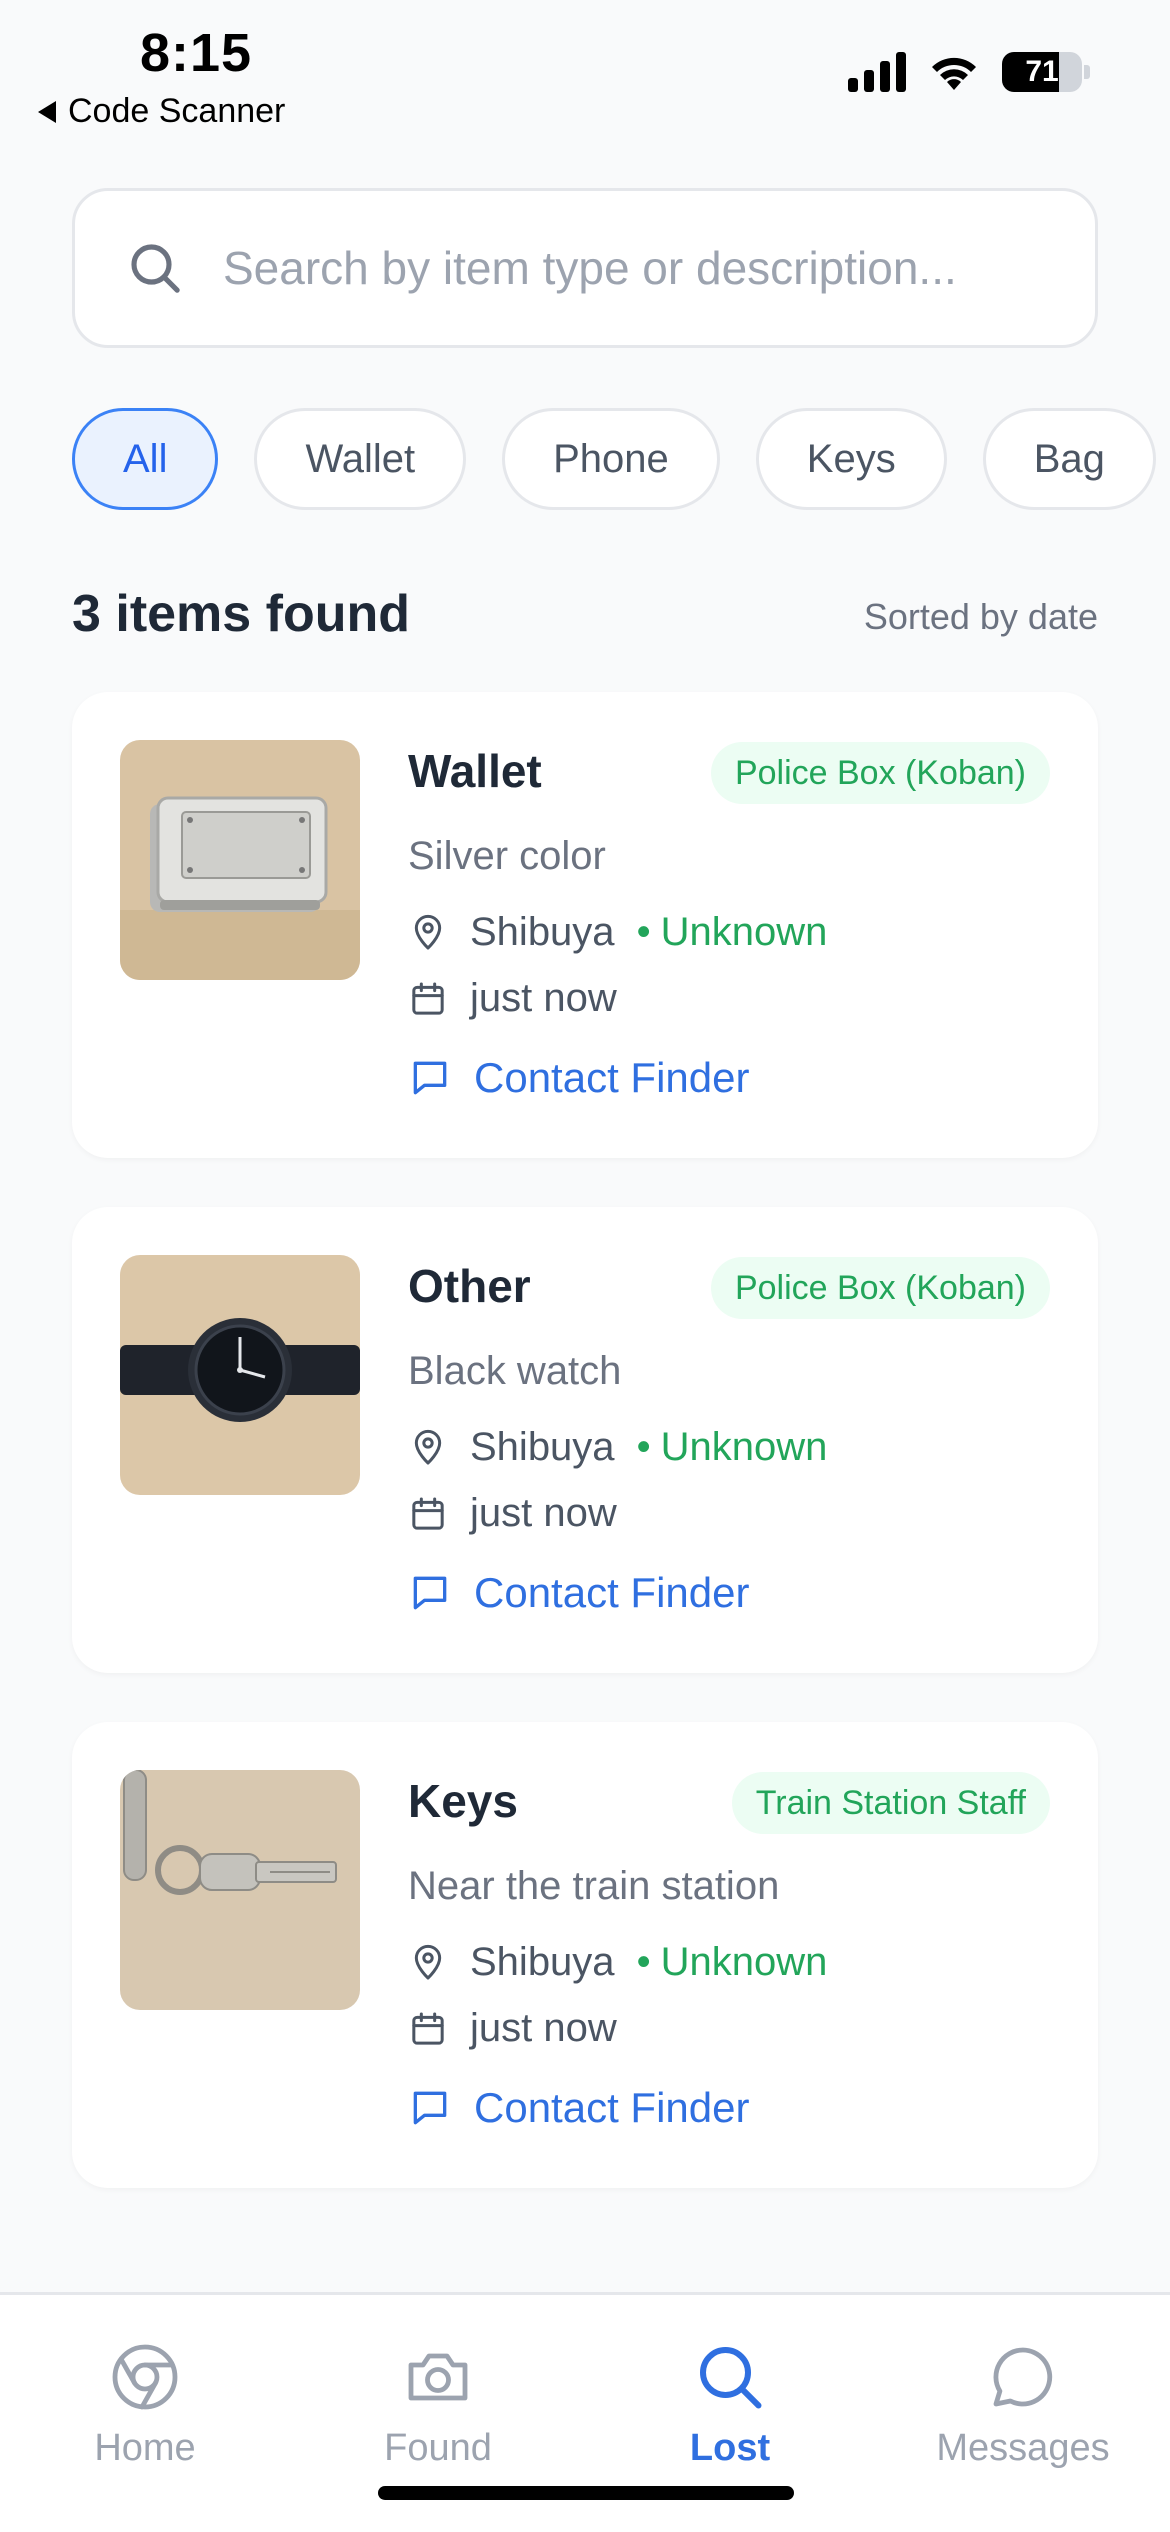 The width and height of the screenshot is (1170, 2532). Describe the element at coordinates (730, 2448) in the screenshot. I see `tab-label: Lost` at that location.